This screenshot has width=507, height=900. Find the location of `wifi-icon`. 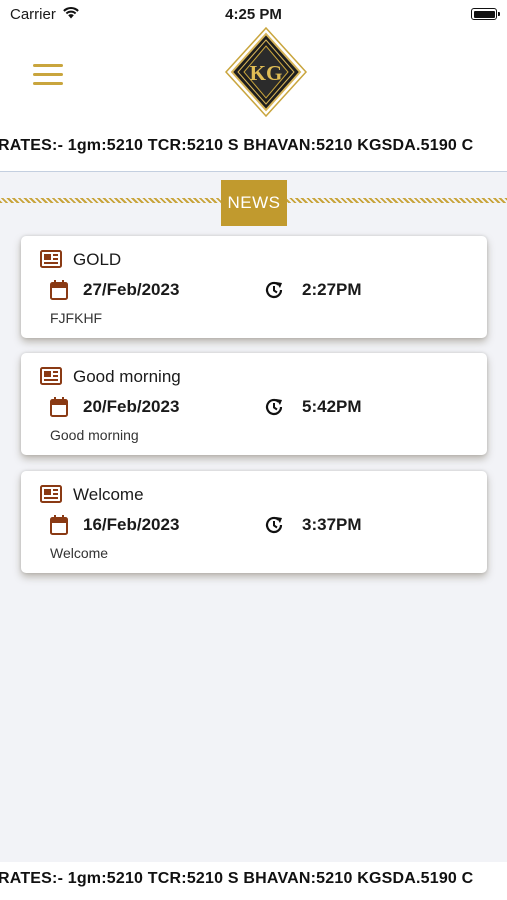

wifi-icon is located at coordinates (71, 14).